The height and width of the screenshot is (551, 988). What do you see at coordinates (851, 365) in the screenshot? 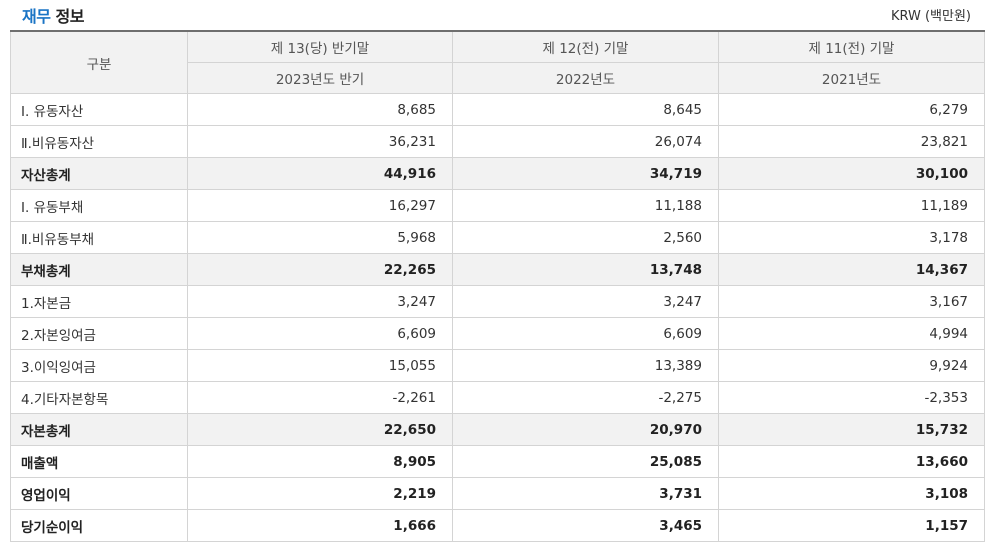
I see `value-cell: 9,924` at bounding box center [851, 365].